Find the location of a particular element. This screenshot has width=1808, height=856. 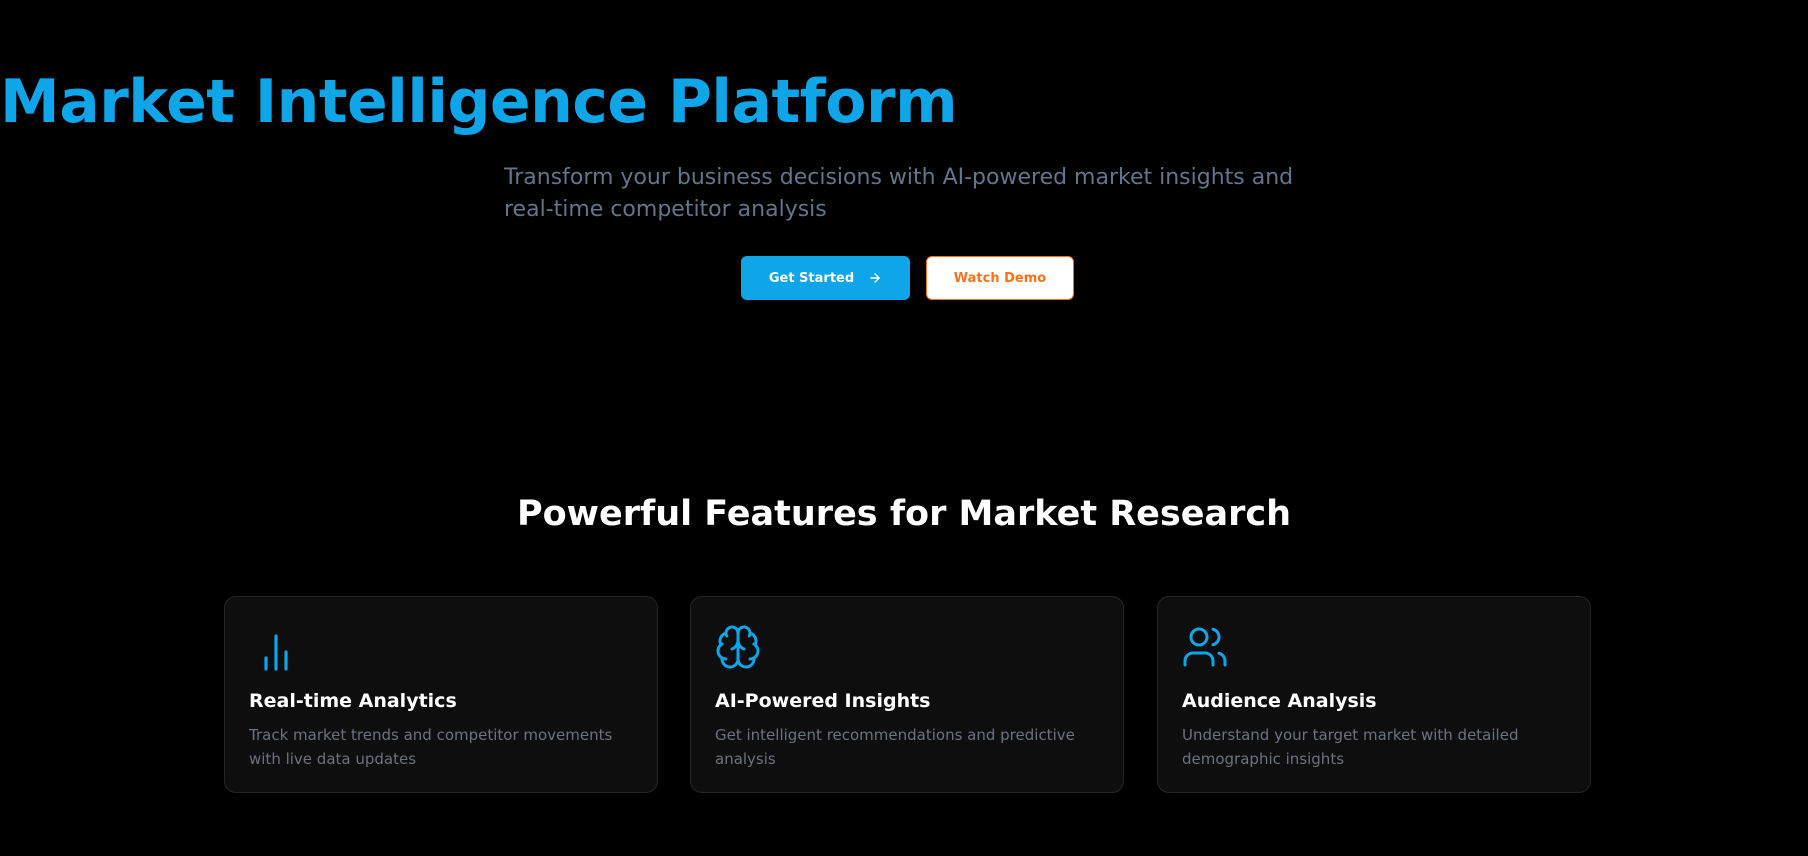

arrow-right-icon is located at coordinates (875, 278).